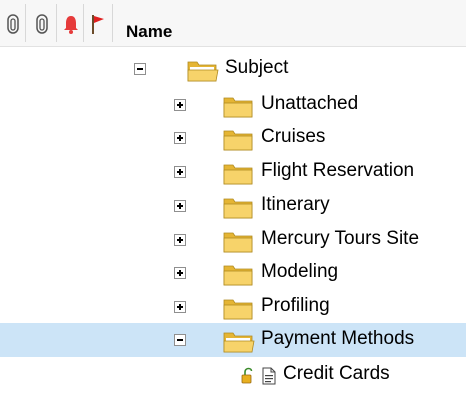 The image size is (466, 402). I want to click on tree-node-label: Flight Reservation, so click(338, 170).